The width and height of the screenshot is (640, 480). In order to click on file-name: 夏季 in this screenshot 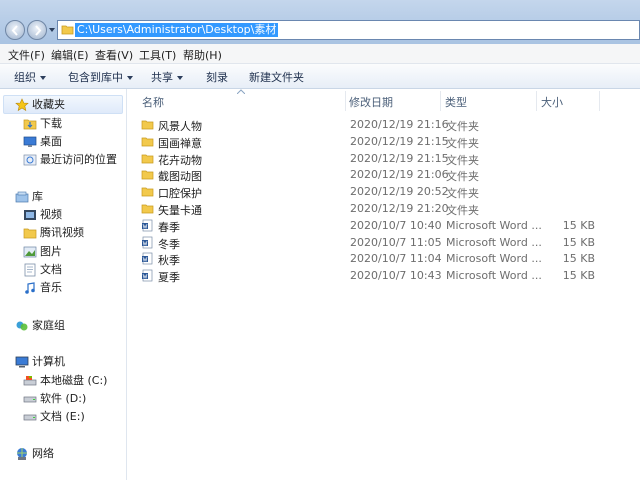, I will do `click(169, 278)`.